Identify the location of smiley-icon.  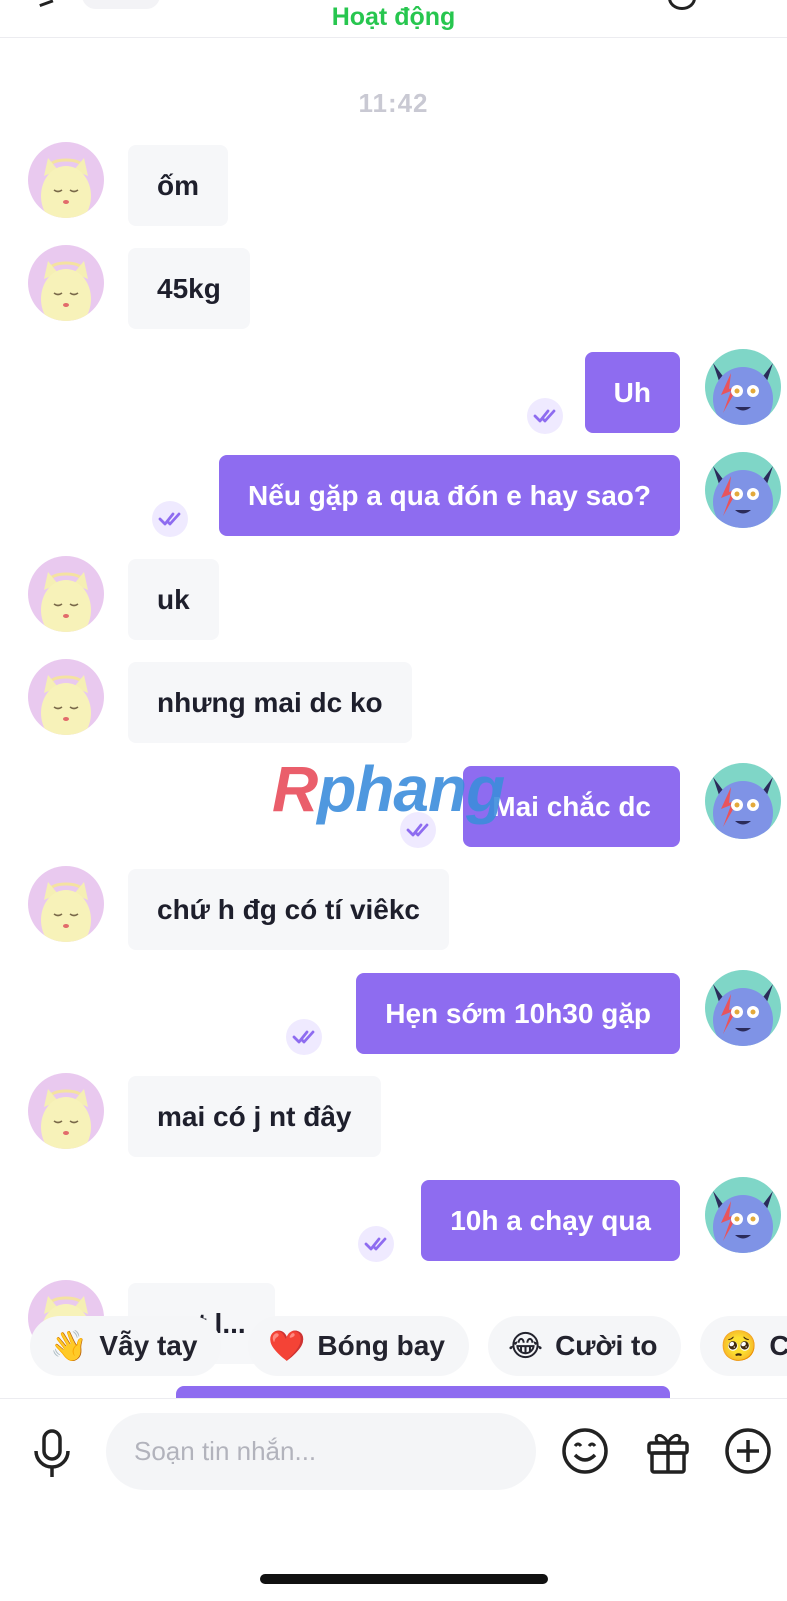
(585, 1453).